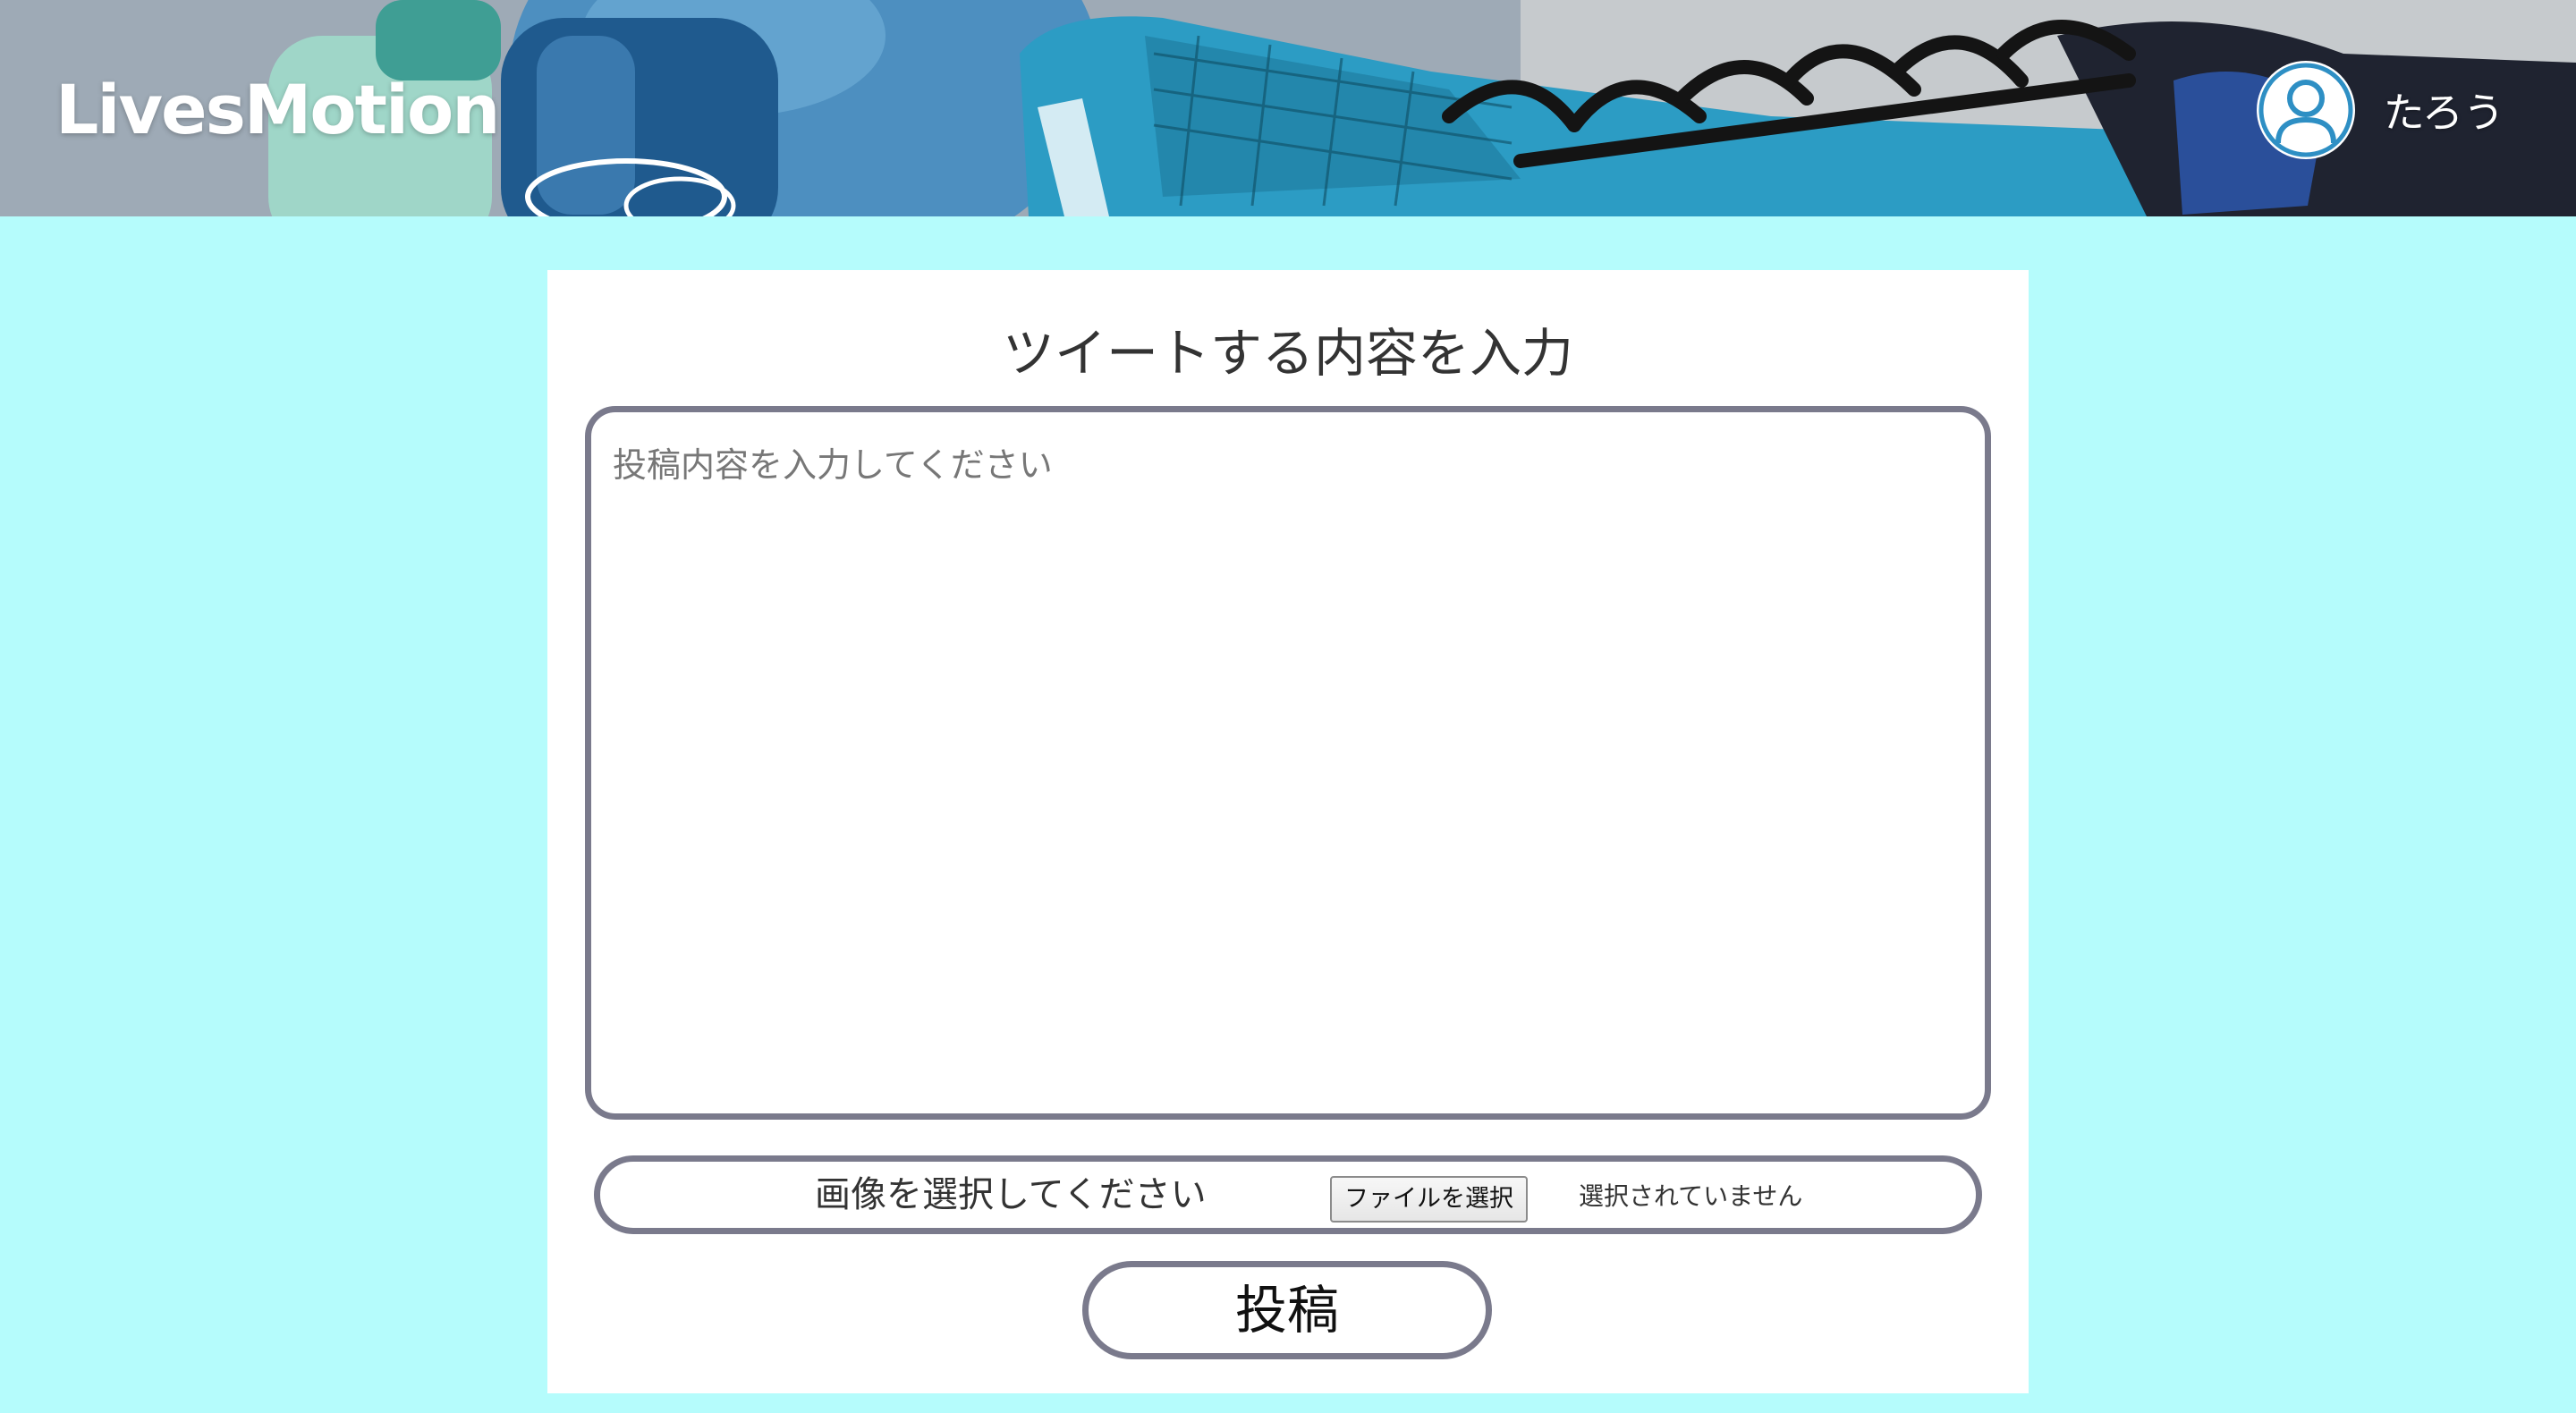 This screenshot has height=1413, width=2576. Describe the element at coordinates (1691, 1196) in the screenshot. I see `file-status-text: 選択されていません` at that location.